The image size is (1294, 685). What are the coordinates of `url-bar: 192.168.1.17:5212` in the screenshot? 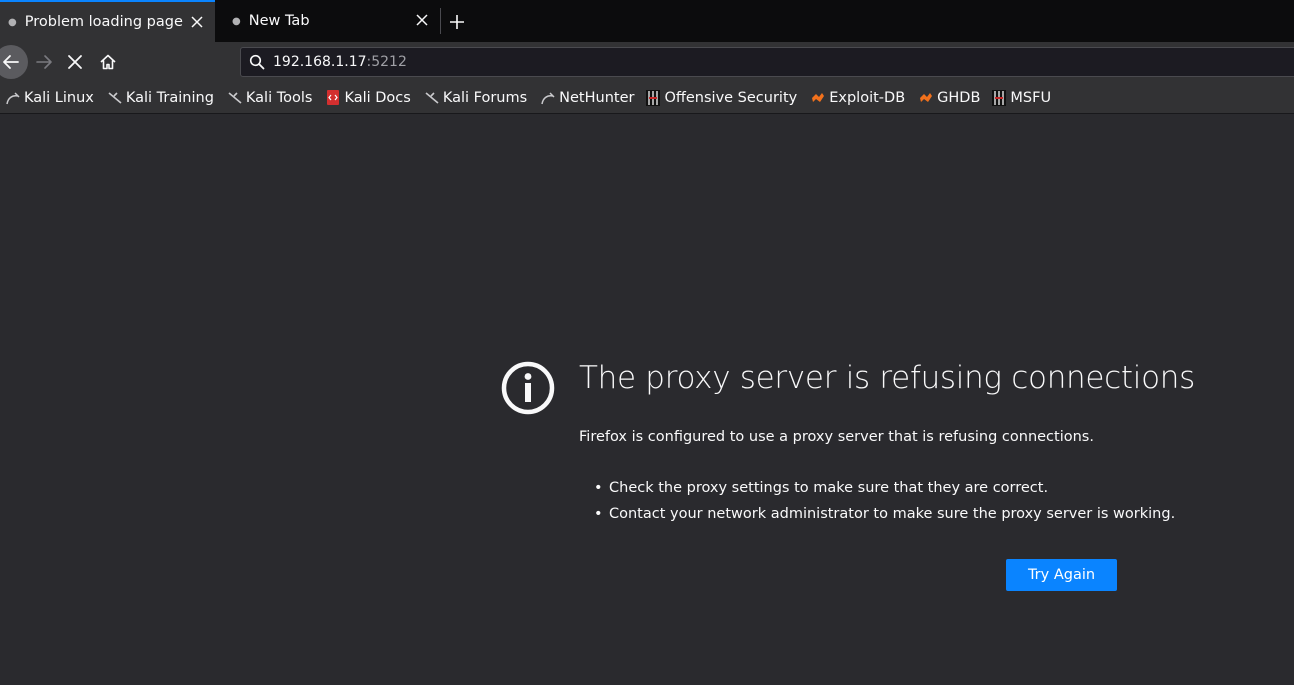 It's located at (767, 62).